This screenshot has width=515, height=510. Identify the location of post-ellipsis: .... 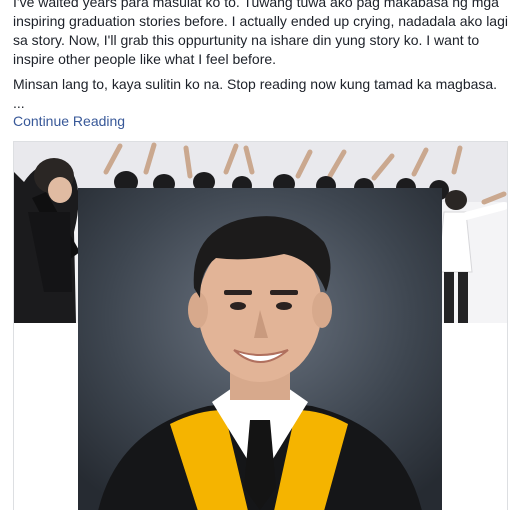
(19, 103).